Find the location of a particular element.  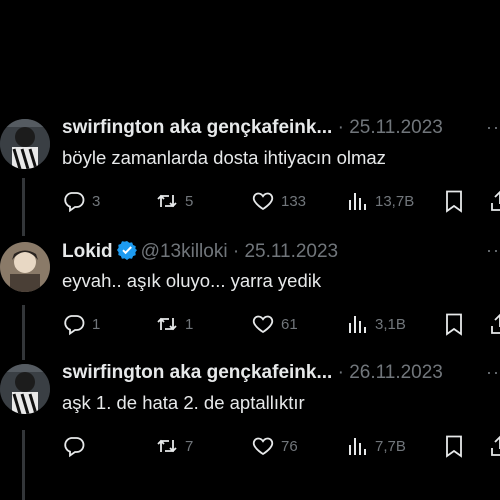

view-count: 13,7B is located at coordinates (395, 201).